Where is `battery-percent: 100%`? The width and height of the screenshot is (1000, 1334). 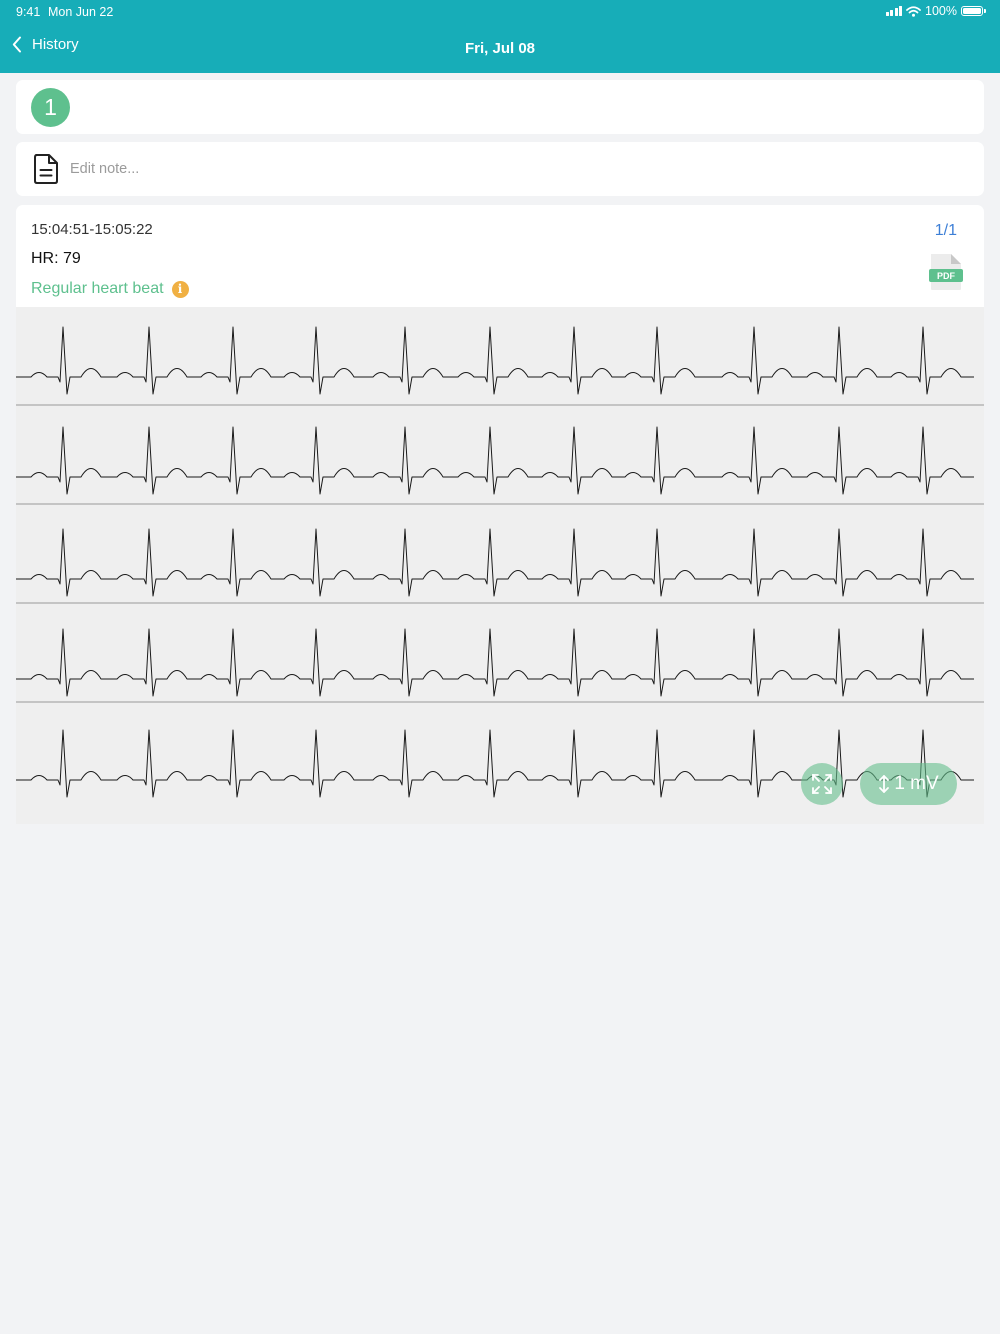
battery-percent: 100% is located at coordinates (941, 11).